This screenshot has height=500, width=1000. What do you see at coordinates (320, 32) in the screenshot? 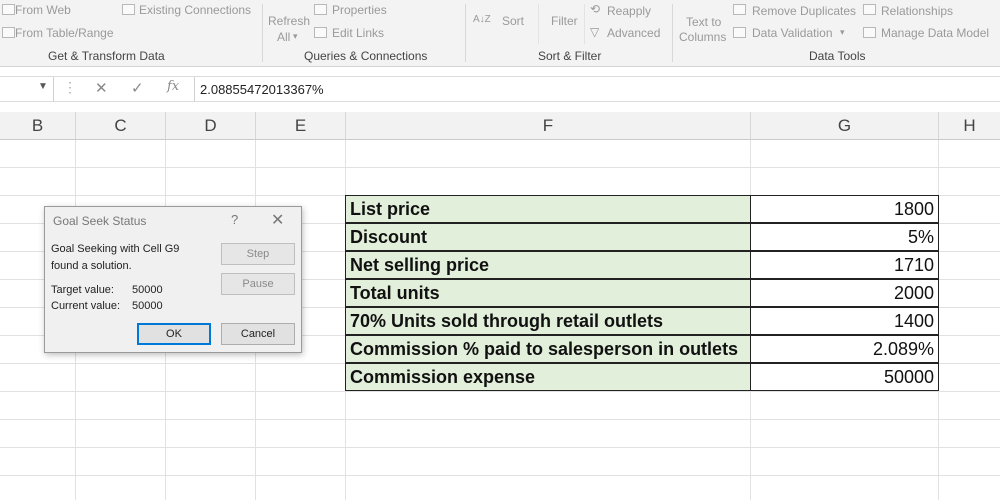
I see `edit-links-icon` at bounding box center [320, 32].